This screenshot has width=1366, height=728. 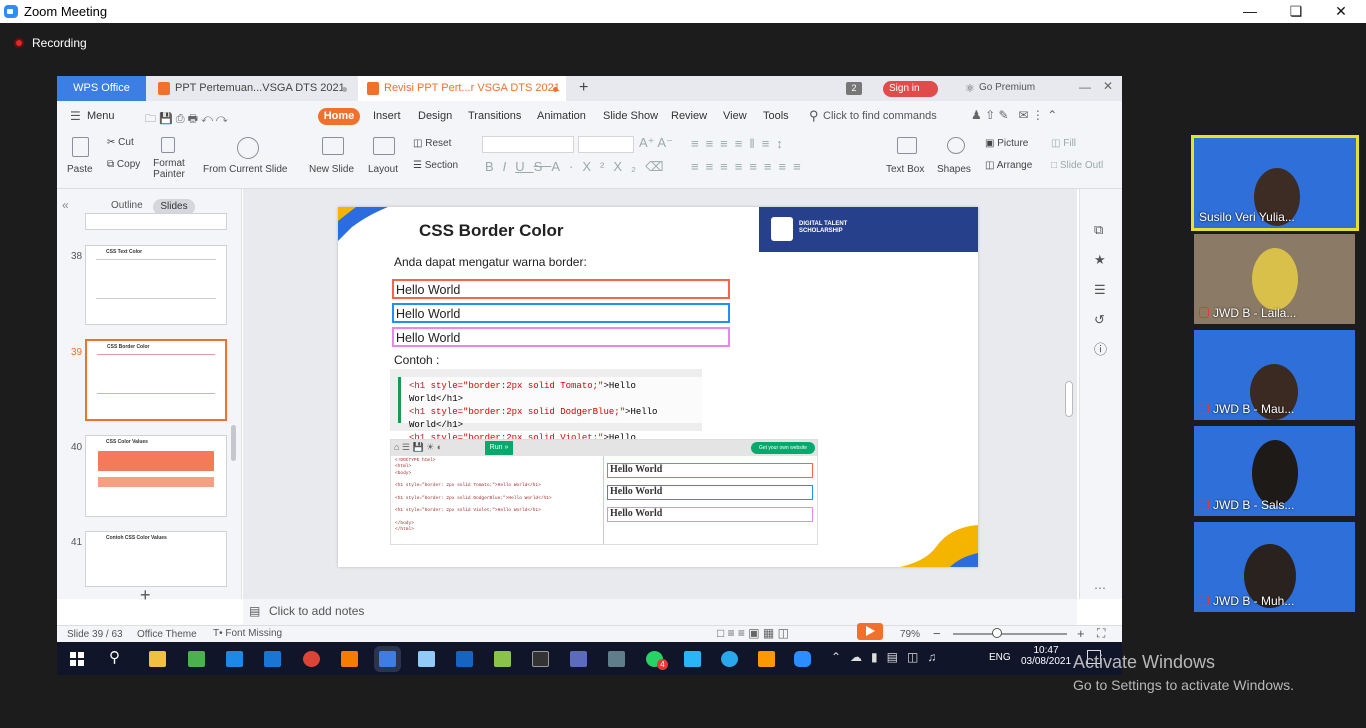 I want to click on paste-button: Paste, so click(x=80, y=169).